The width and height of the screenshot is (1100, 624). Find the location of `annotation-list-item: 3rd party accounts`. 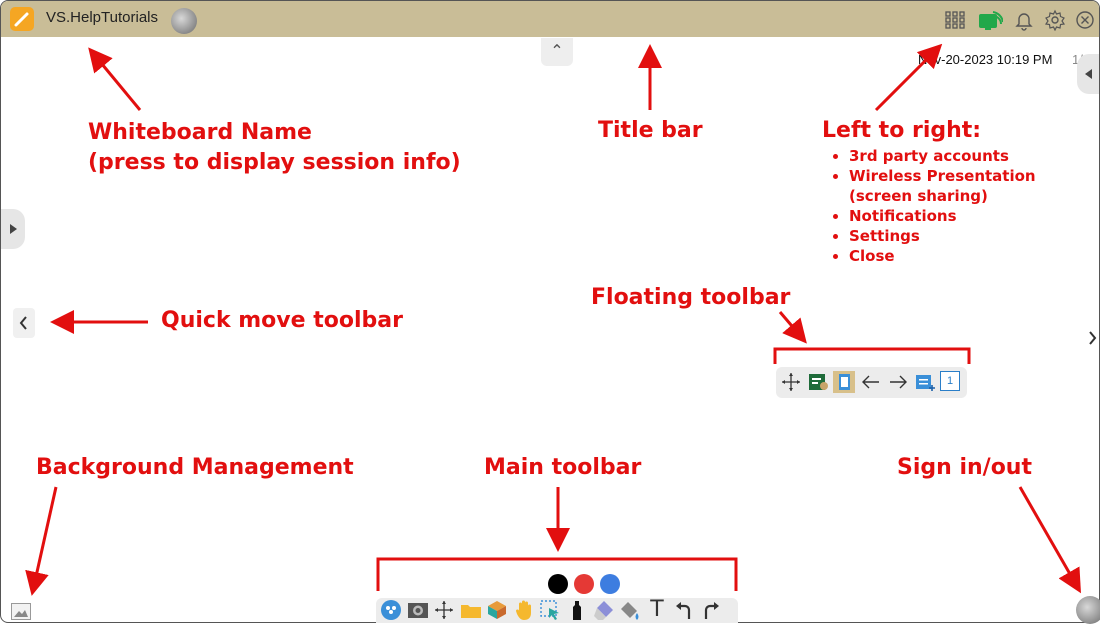

annotation-list-item: 3rd party accounts is located at coordinates (942, 156).